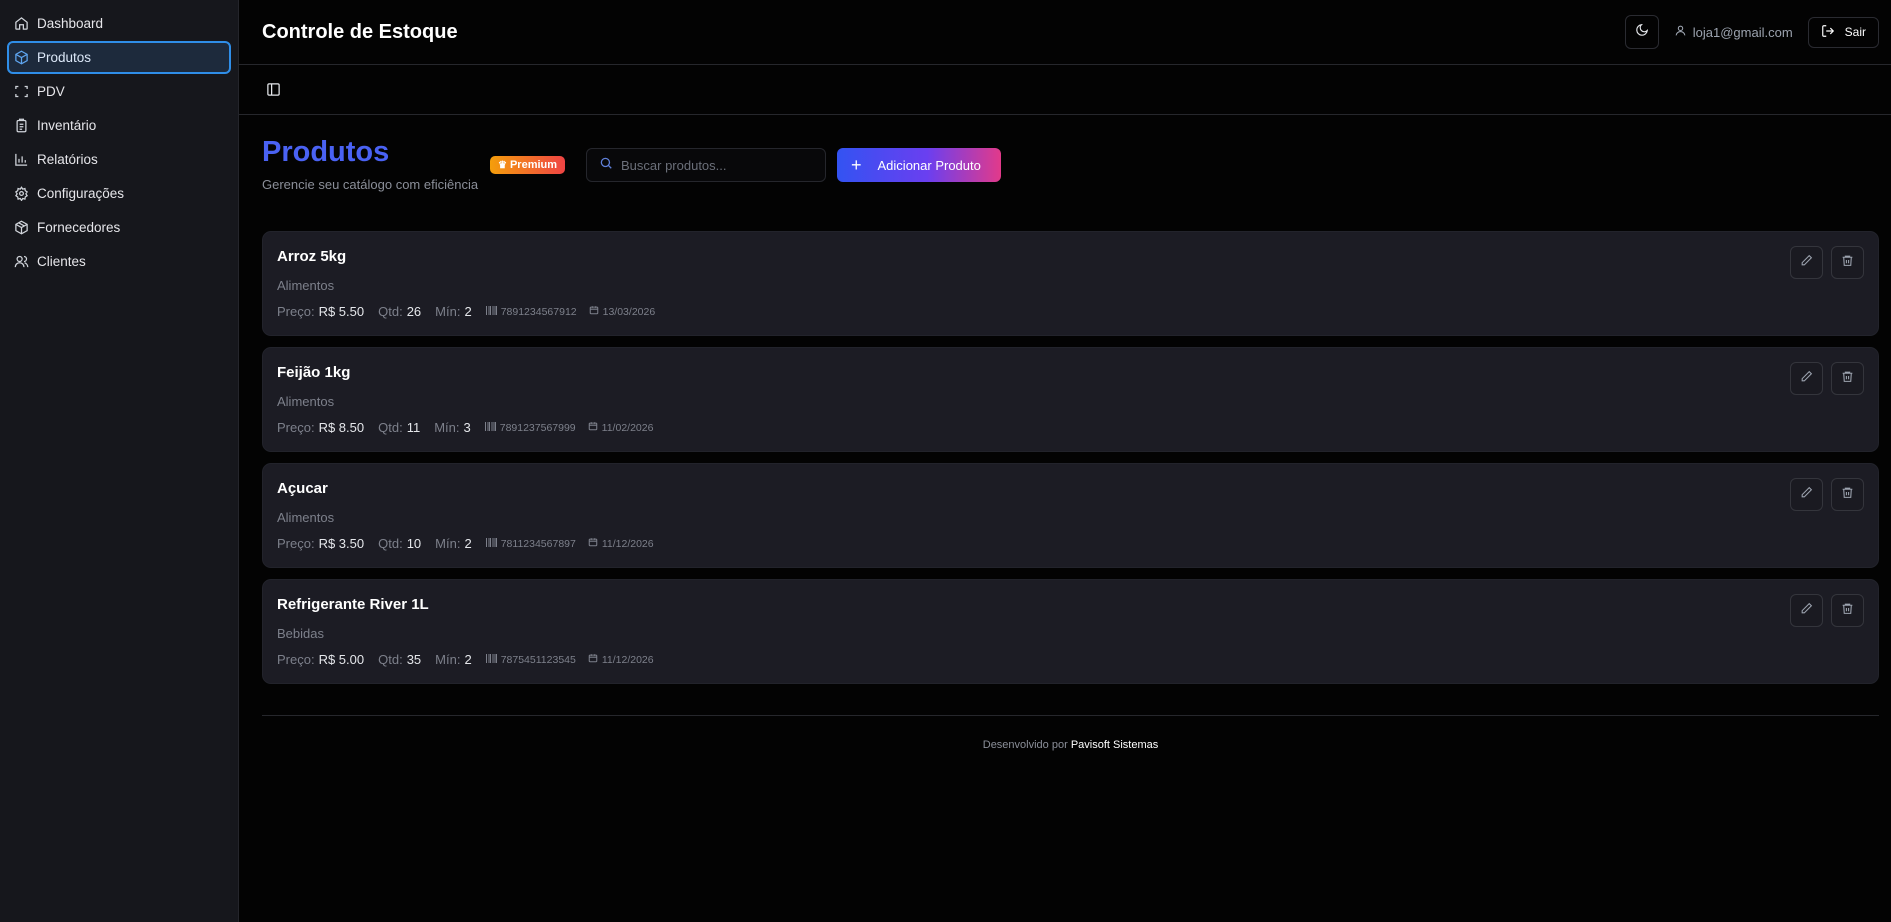 Image resolution: width=1891 pixels, height=922 pixels. I want to click on user-email: loja1@gmail.com, so click(1742, 32).